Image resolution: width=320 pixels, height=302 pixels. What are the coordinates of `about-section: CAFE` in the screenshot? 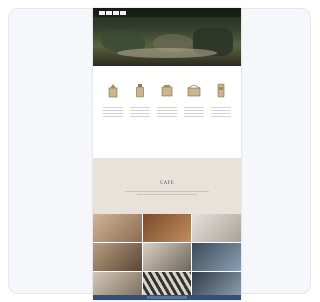 It's located at (167, 186).